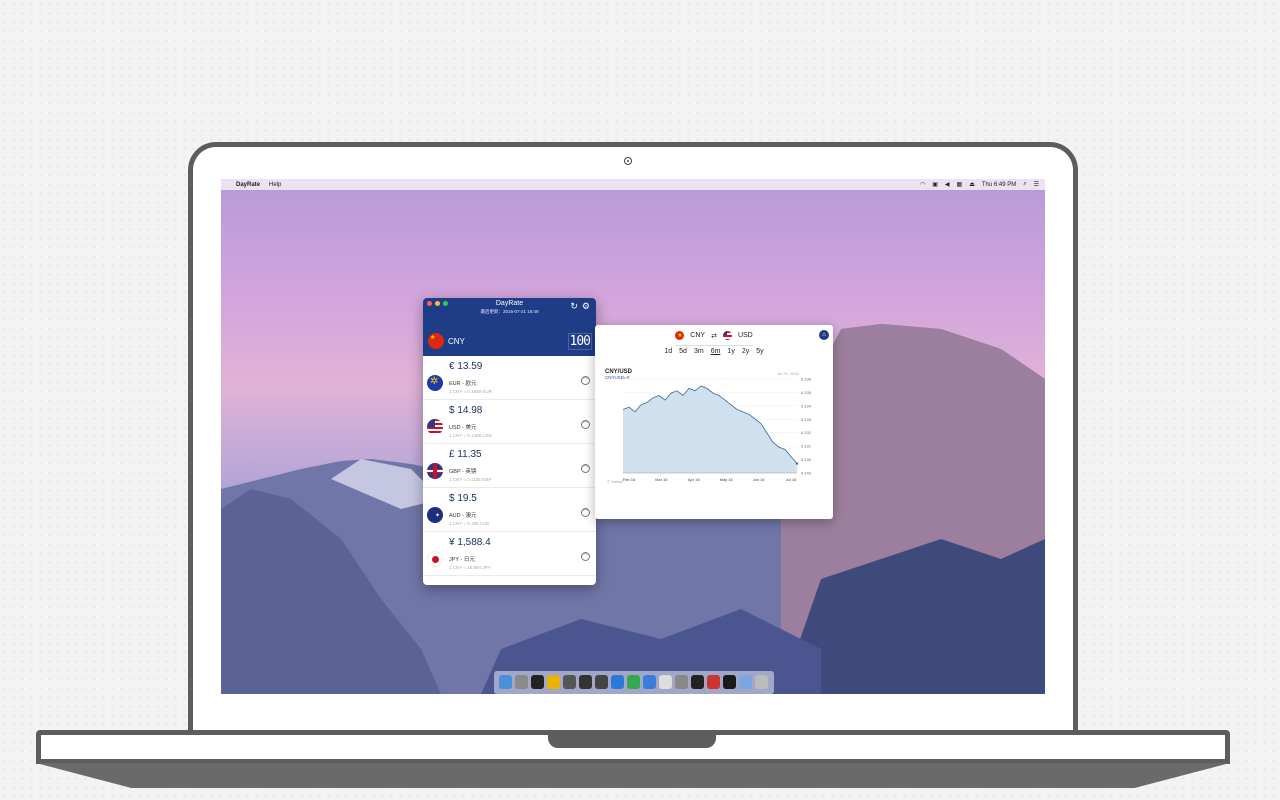  I want to click on finder-icon, so click(505, 682).